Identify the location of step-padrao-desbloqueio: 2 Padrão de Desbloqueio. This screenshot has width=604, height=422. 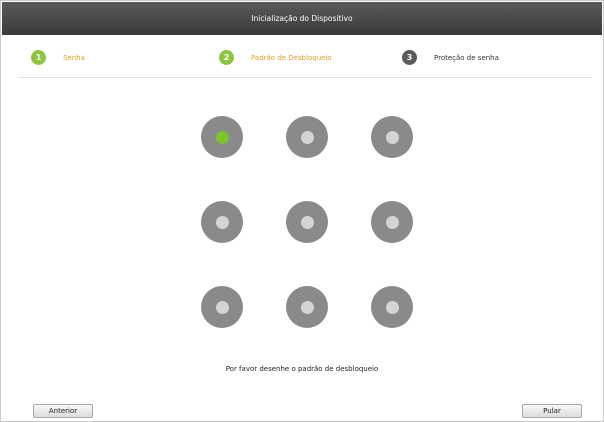
(275, 57).